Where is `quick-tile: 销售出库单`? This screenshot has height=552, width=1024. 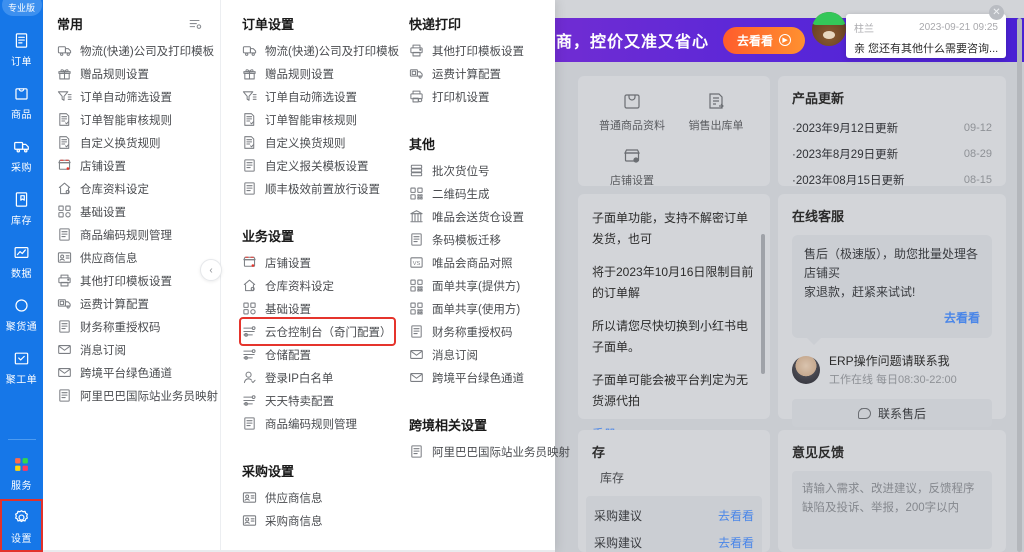
quick-tile: 销售出库单 is located at coordinates (716, 110).